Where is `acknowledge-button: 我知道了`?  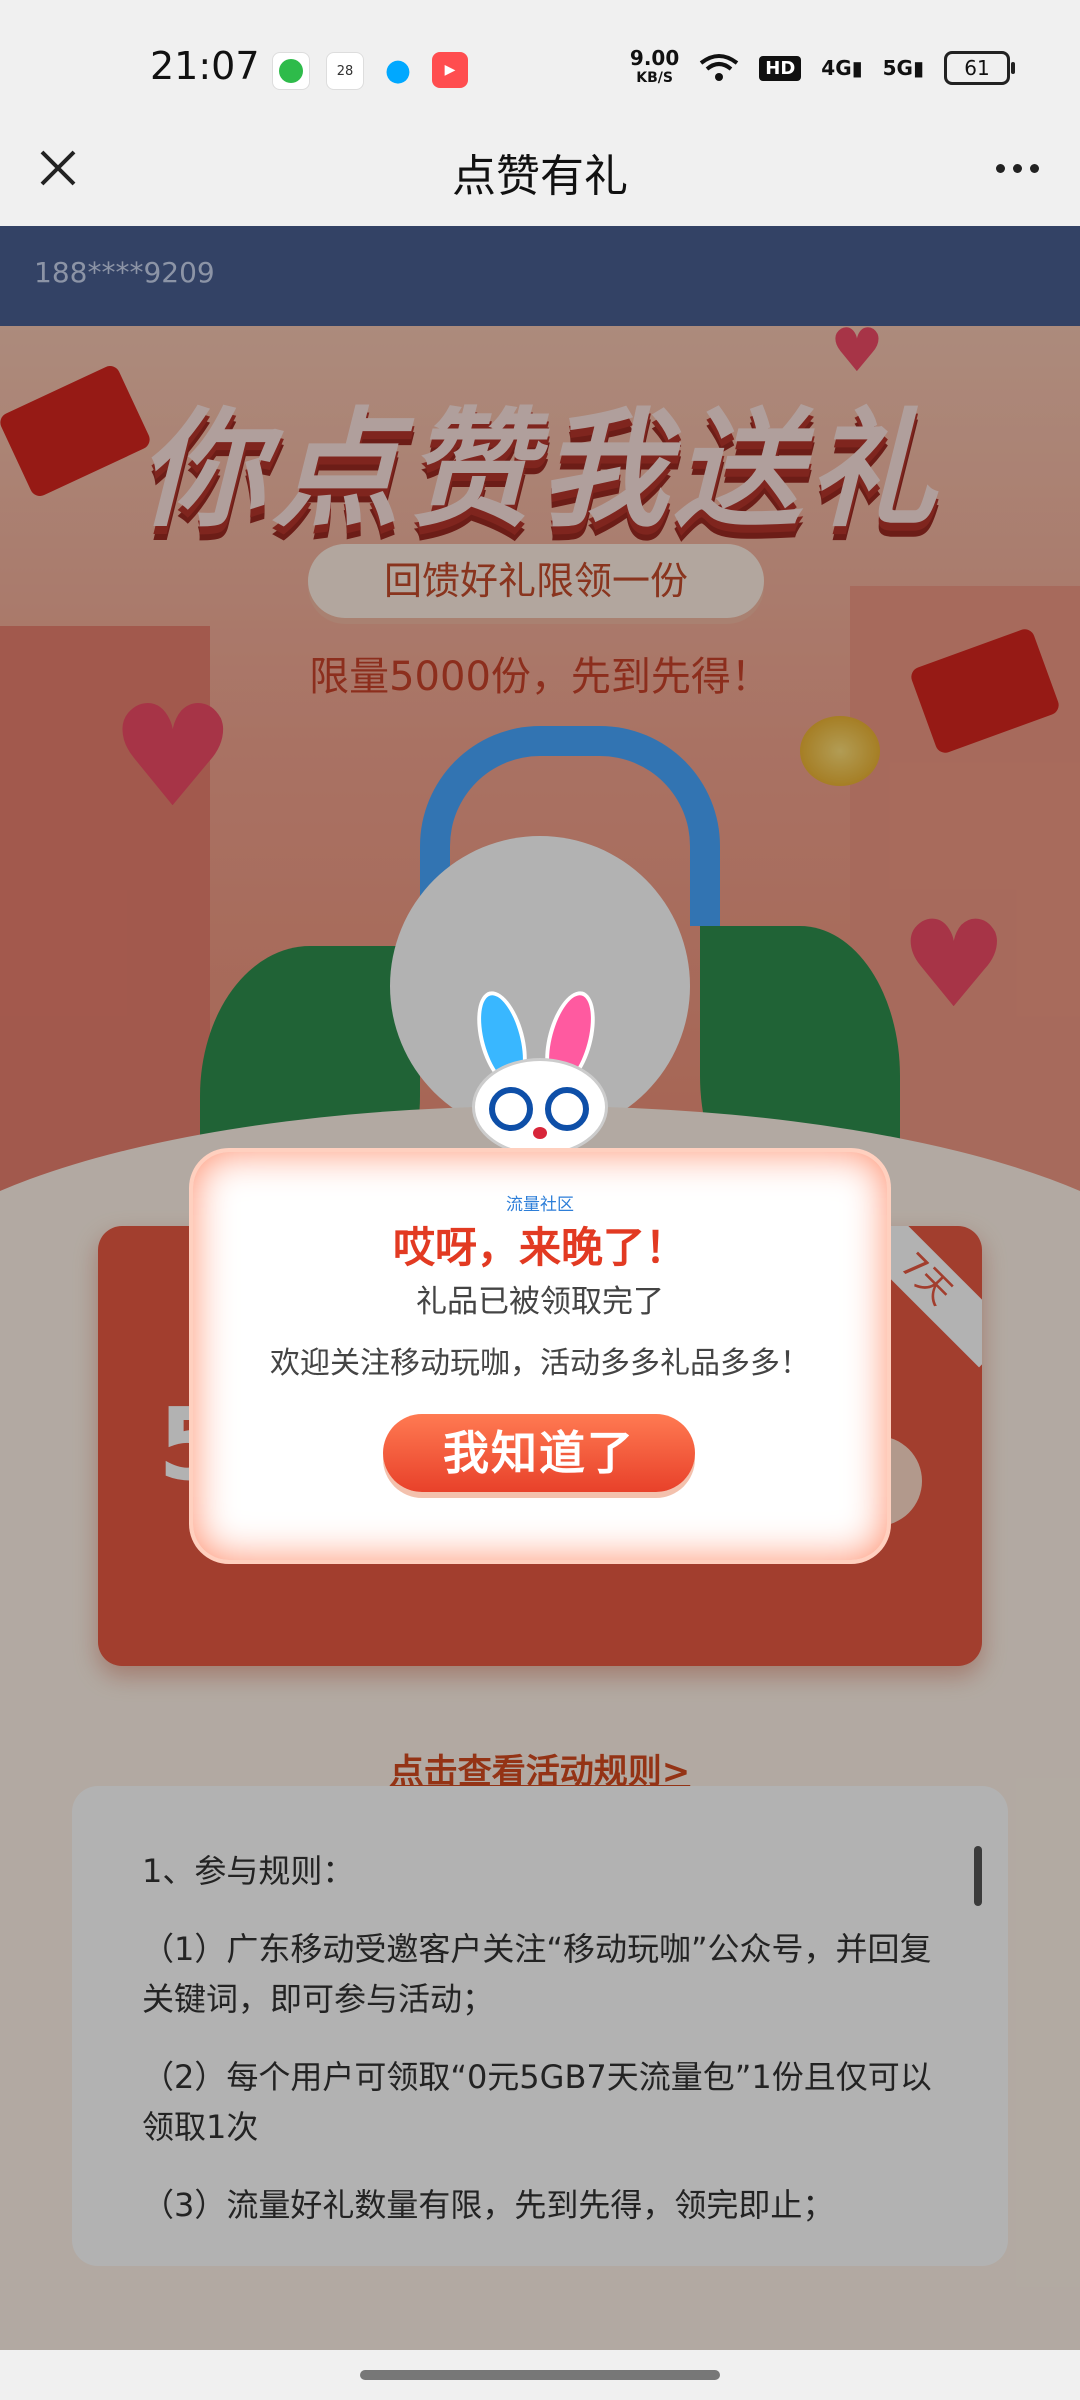 acknowledge-button: 我知道了 is located at coordinates (539, 1453).